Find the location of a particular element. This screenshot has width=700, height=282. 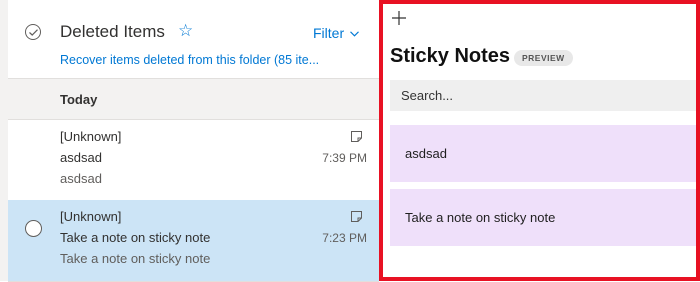

message-time: 7:39 PM is located at coordinates (344, 158).